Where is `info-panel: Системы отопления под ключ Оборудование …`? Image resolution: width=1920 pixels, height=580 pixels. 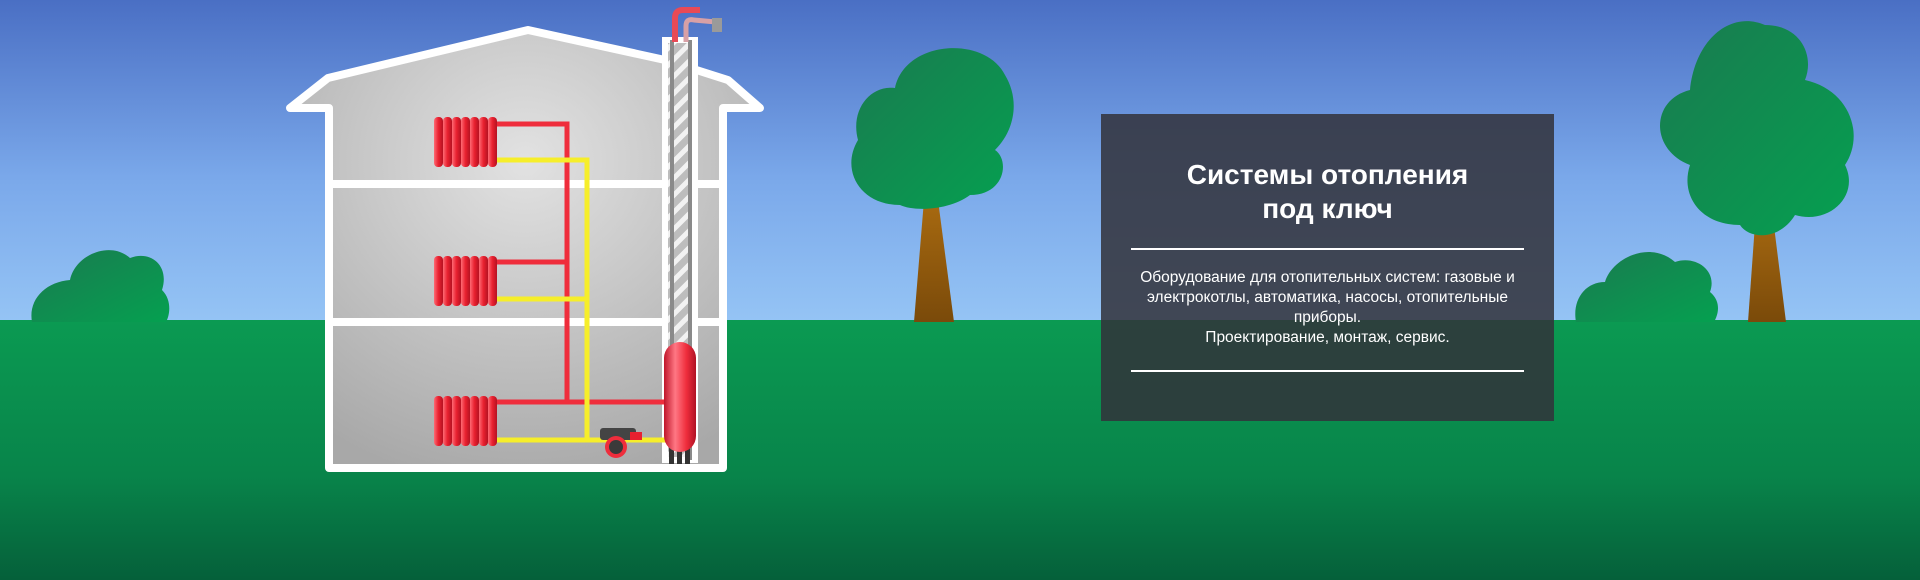 info-panel: Системы отопления под ключ Оборудование … is located at coordinates (1327, 267).